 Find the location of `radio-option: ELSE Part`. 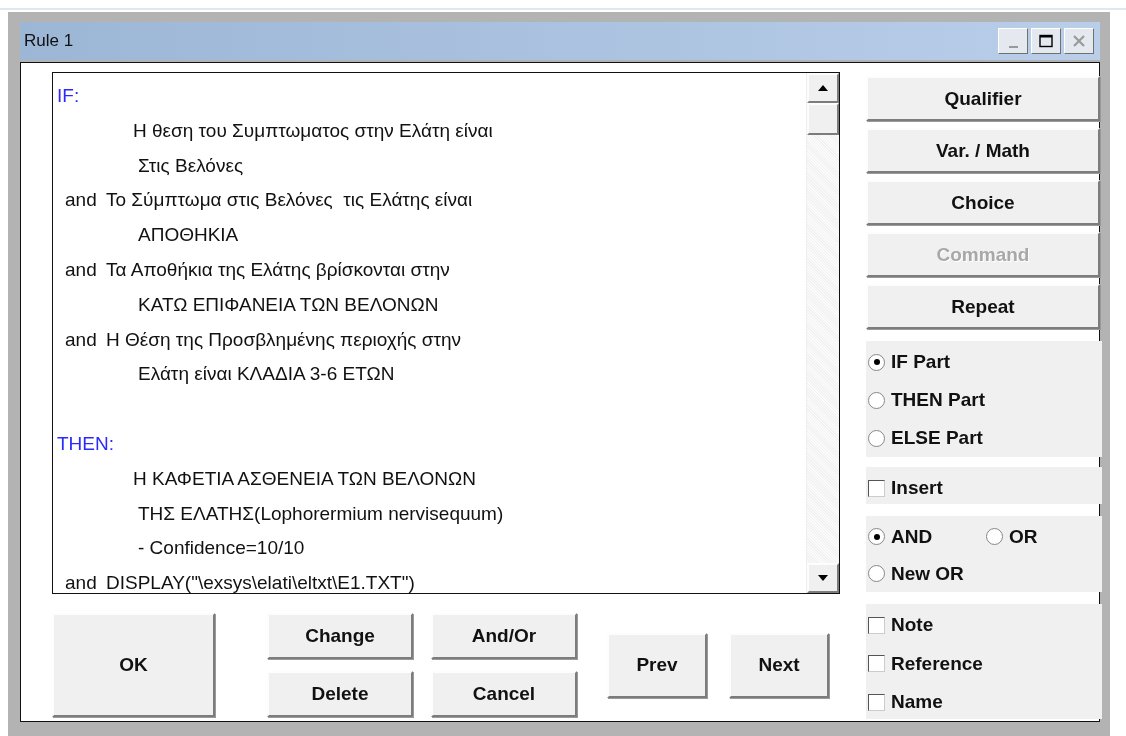

radio-option: ELSE Part is located at coordinates (985, 438).